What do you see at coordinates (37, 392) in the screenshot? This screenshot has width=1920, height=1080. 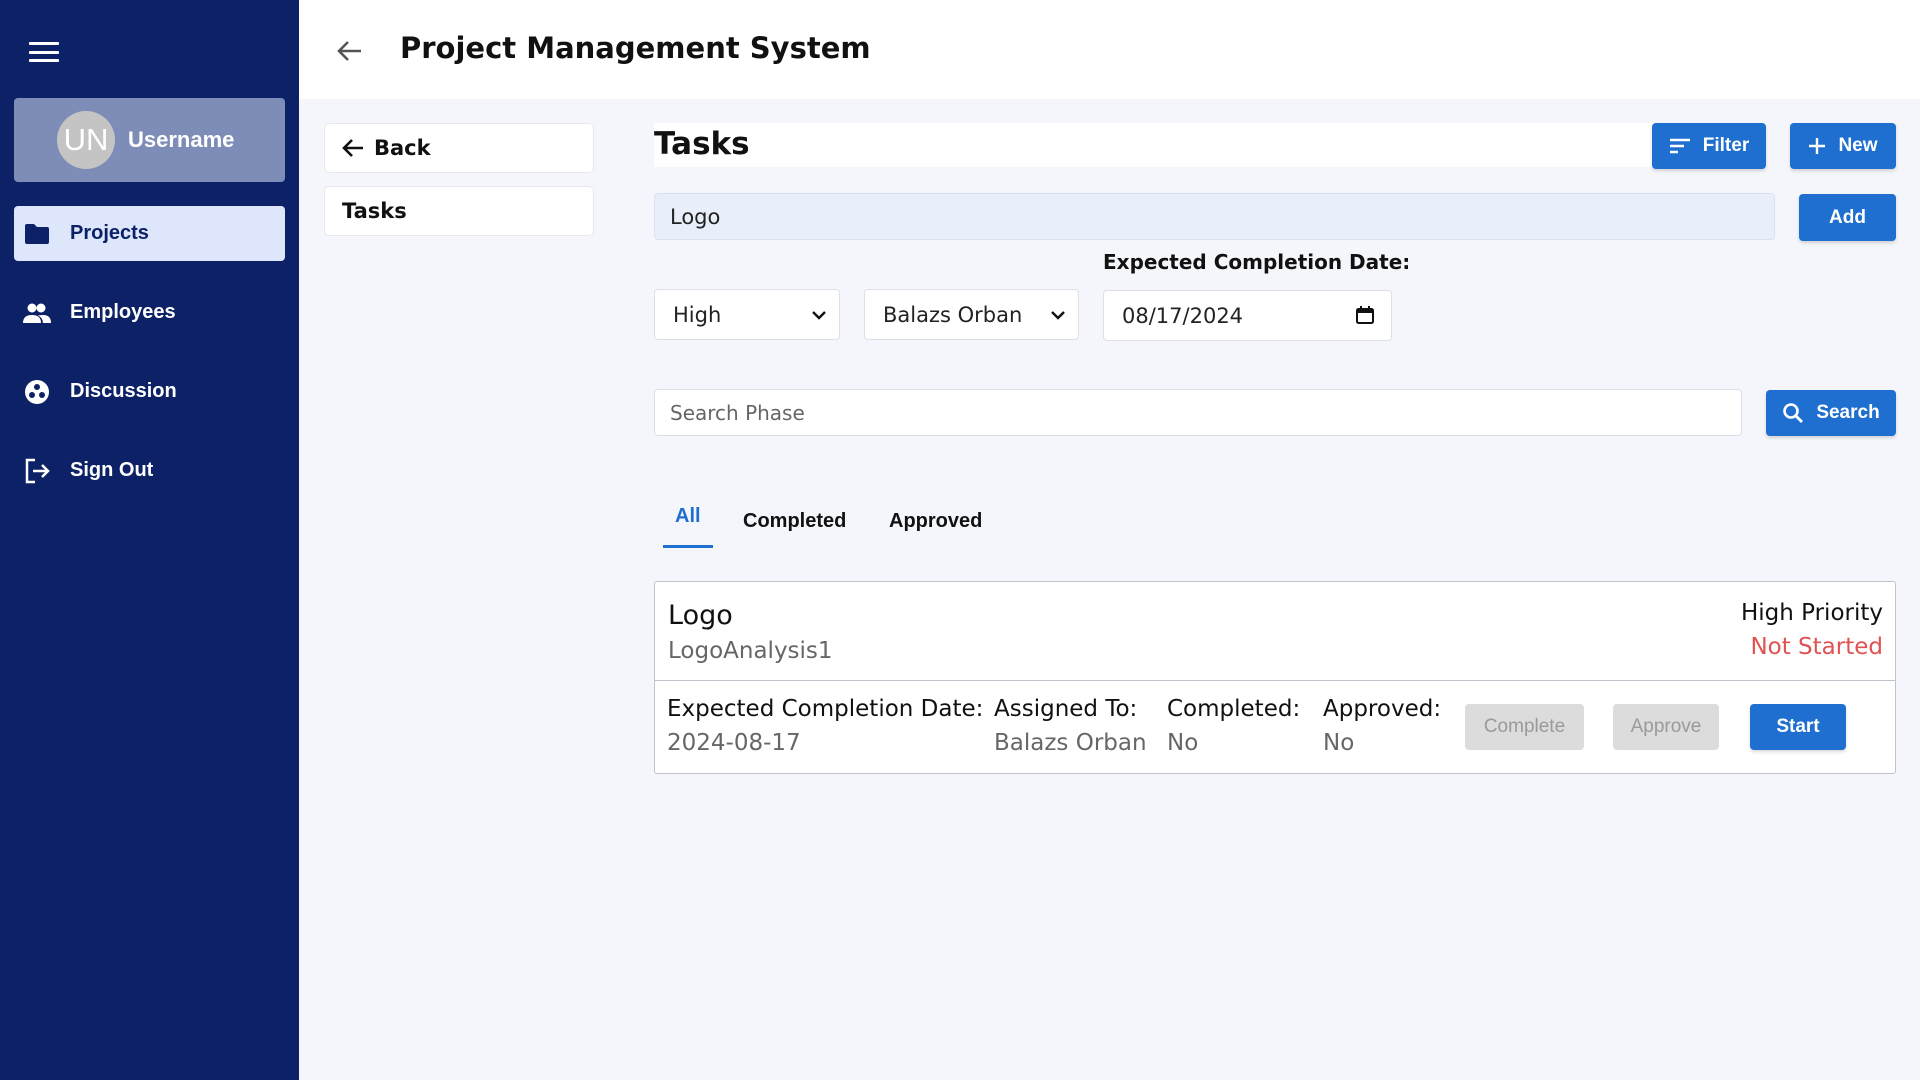 I see `discussion-icon` at bounding box center [37, 392].